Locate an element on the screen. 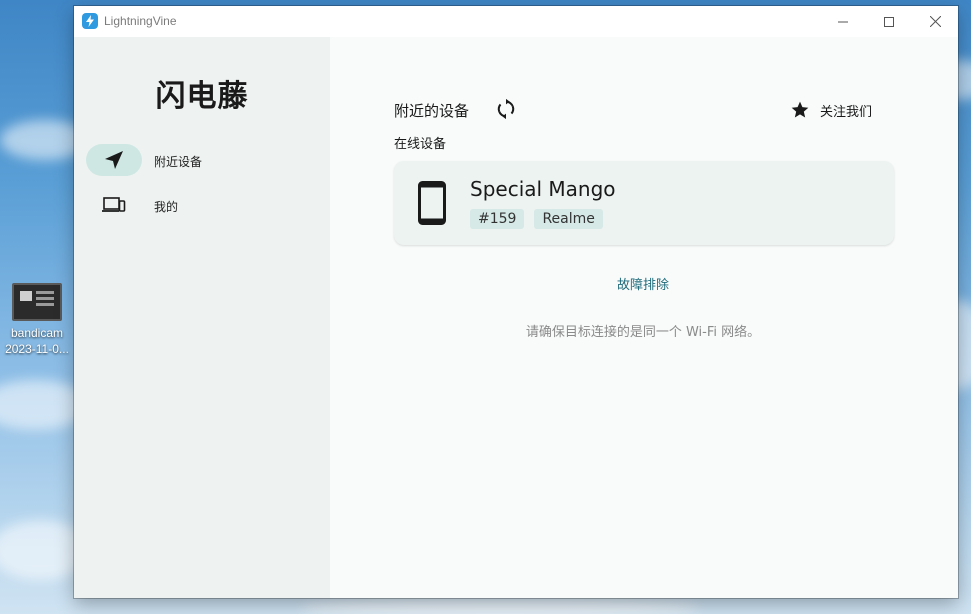 The image size is (971, 614). sidebar-item-label: 我的 is located at coordinates (166, 207).